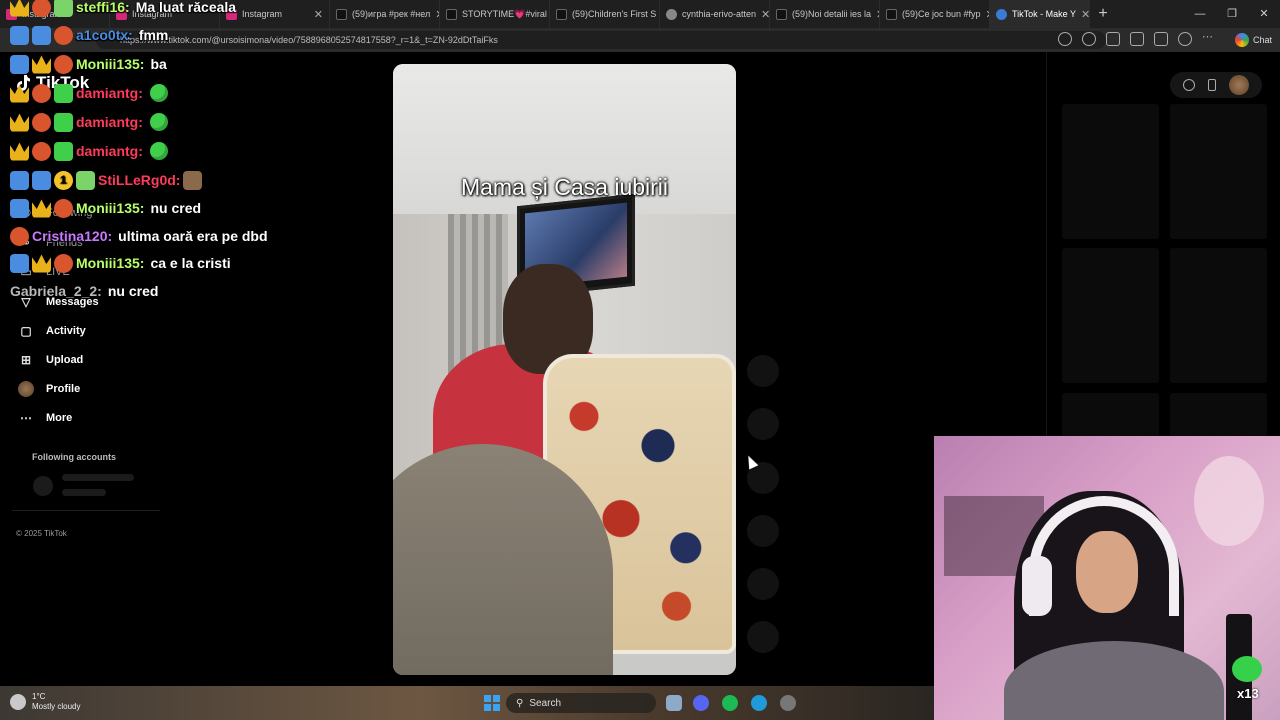 The height and width of the screenshot is (720, 1280). Describe the element at coordinates (105, 208) in the screenshot. I see `chat-message: Moniii135: nu cred` at that location.